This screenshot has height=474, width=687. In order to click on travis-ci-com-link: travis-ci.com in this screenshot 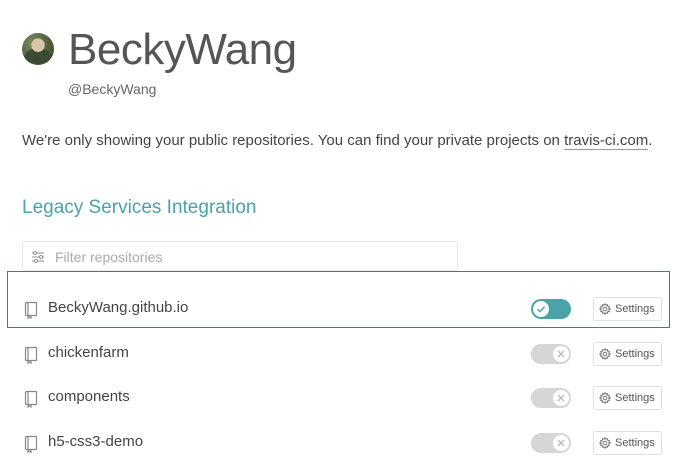, I will do `click(606, 141)`.